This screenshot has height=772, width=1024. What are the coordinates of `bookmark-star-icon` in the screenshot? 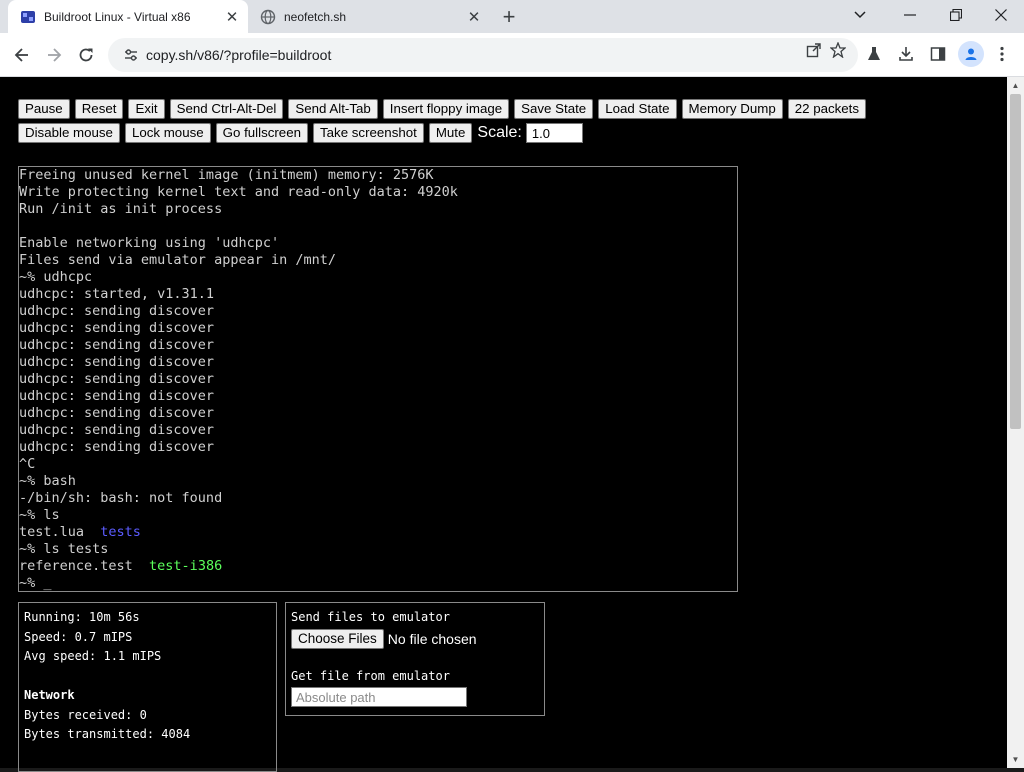 It's located at (838, 50).